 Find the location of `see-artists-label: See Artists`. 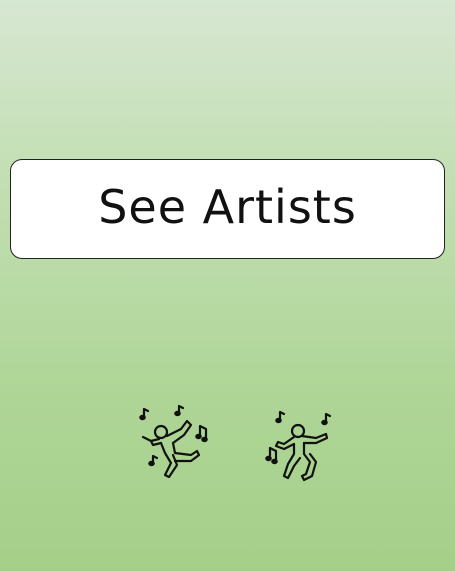

see-artists-label: See Artists is located at coordinates (227, 207).